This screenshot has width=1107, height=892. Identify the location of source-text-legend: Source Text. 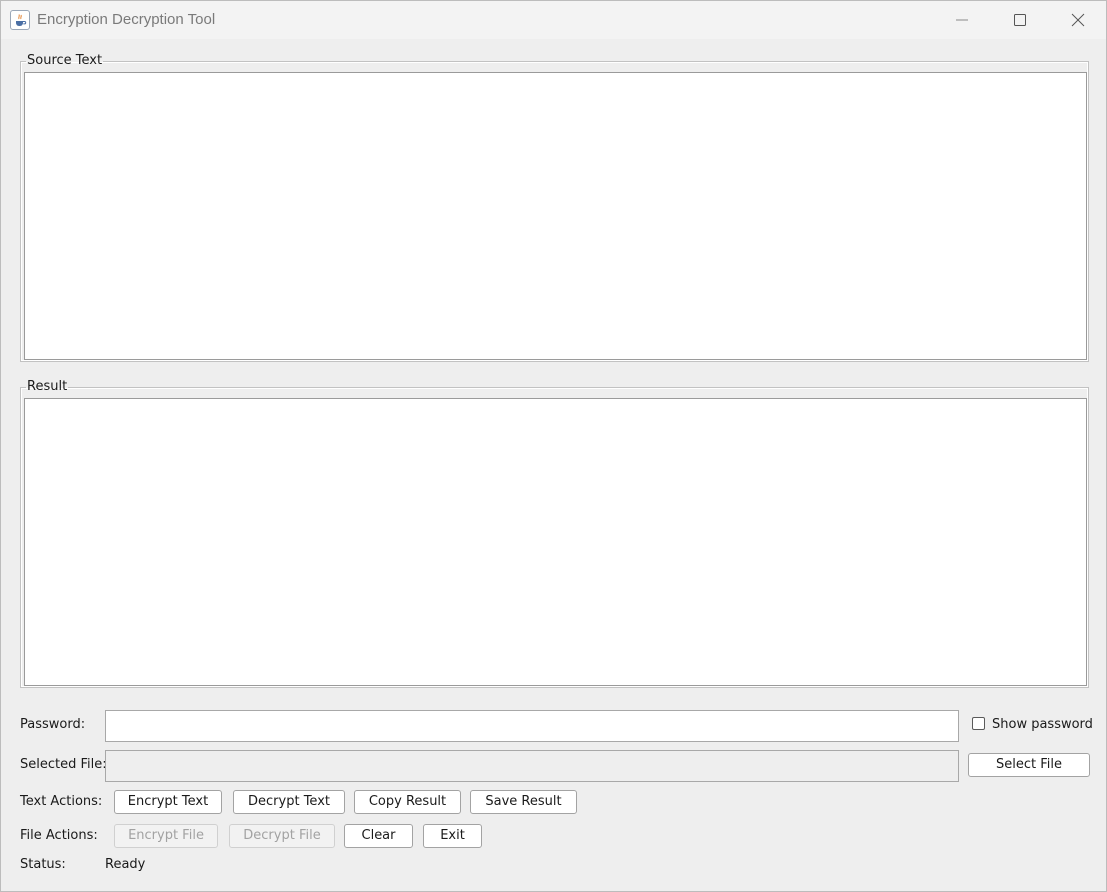
(65, 60).